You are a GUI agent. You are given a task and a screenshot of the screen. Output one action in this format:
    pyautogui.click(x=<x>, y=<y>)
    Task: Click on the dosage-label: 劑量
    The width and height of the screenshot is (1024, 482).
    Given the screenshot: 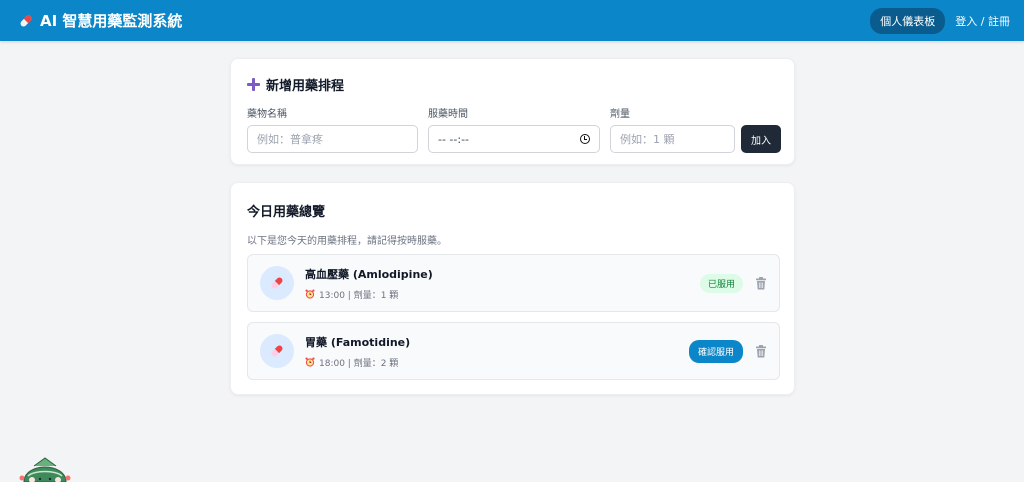 What is the action you would take?
    pyautogui.click(x=620, y=114)
    